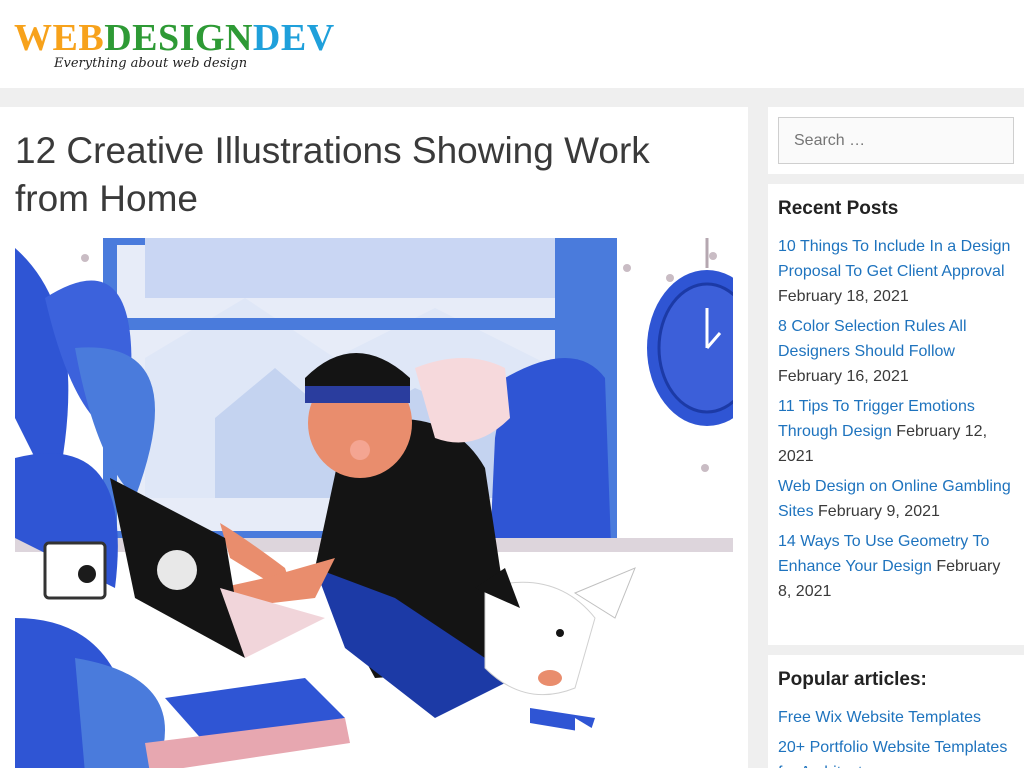 The width and height of the screenshot is (1024, 768). What do you see at coordinates (178, 38) in the screenshot?
I see `logo-part-design: DESIGN` at bounding box center [178, 38].